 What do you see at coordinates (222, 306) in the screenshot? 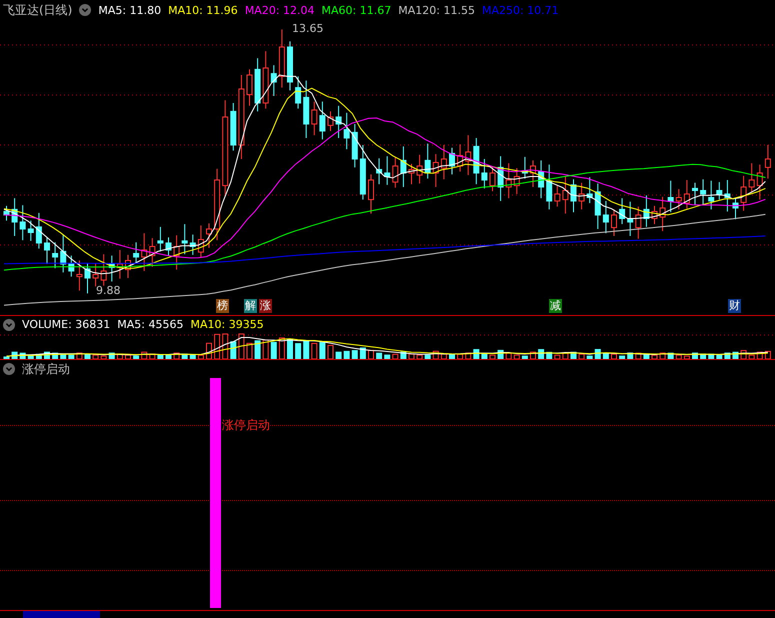
I see `event-tag: 榜` at bounding box center [222, 306].